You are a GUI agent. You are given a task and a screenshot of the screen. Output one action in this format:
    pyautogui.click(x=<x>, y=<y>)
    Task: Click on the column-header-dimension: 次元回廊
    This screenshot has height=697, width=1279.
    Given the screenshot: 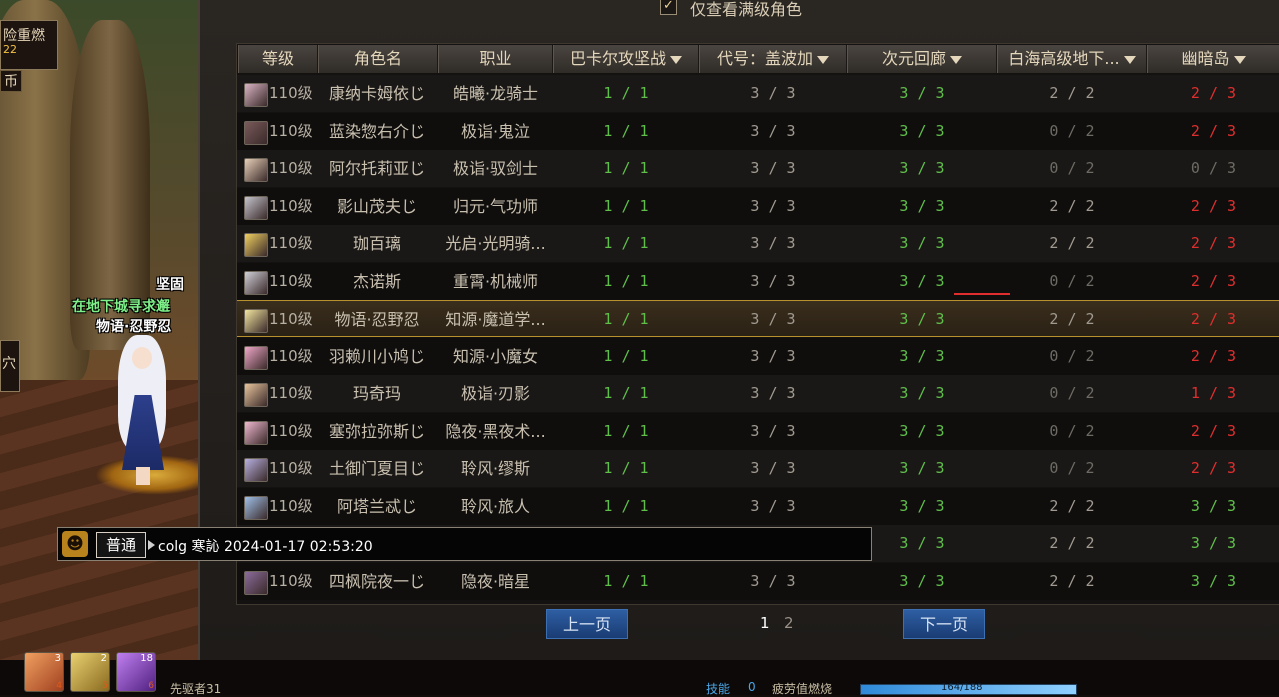 What is the action you would take?
    pyautogui.click(x=922, y=59)
    